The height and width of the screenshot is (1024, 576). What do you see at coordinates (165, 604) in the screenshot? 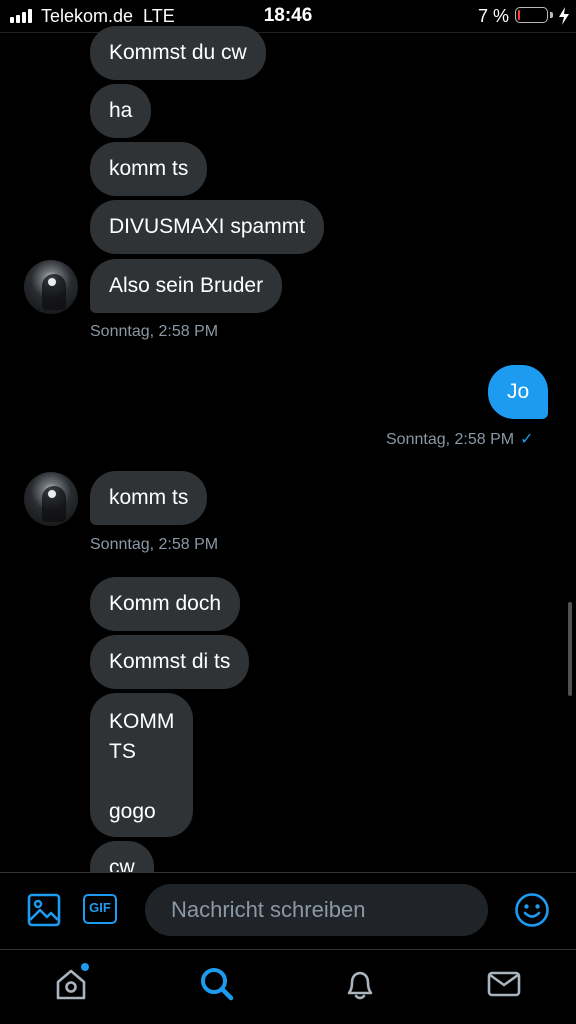
I see `message-bubble: Komm doch` at bounding box center [165, 604].